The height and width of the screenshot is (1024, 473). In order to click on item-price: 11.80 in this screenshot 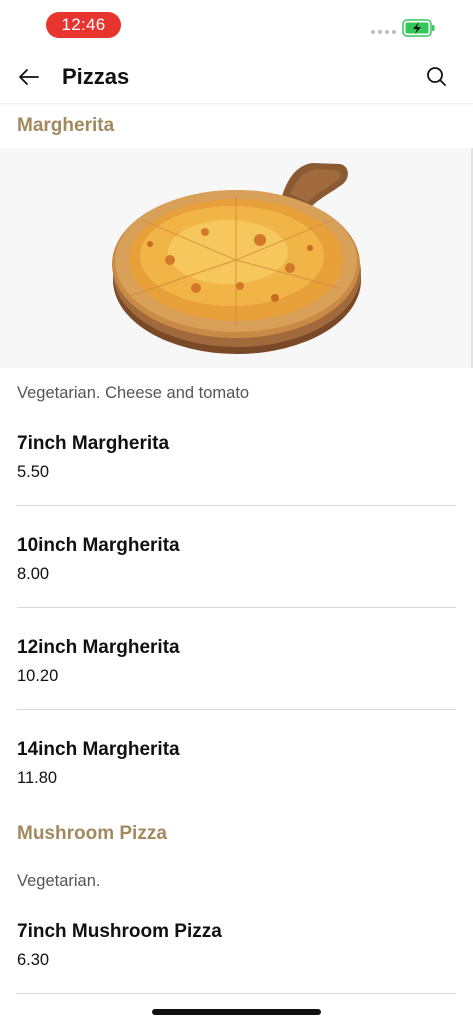, I will do `click(37, 778)`.